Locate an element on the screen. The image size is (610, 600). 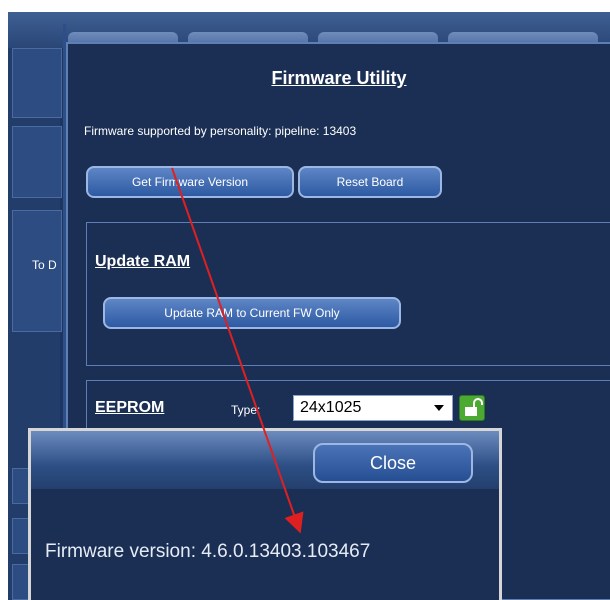
unlocked-padlock-icon is located at coordinates (472, 408).